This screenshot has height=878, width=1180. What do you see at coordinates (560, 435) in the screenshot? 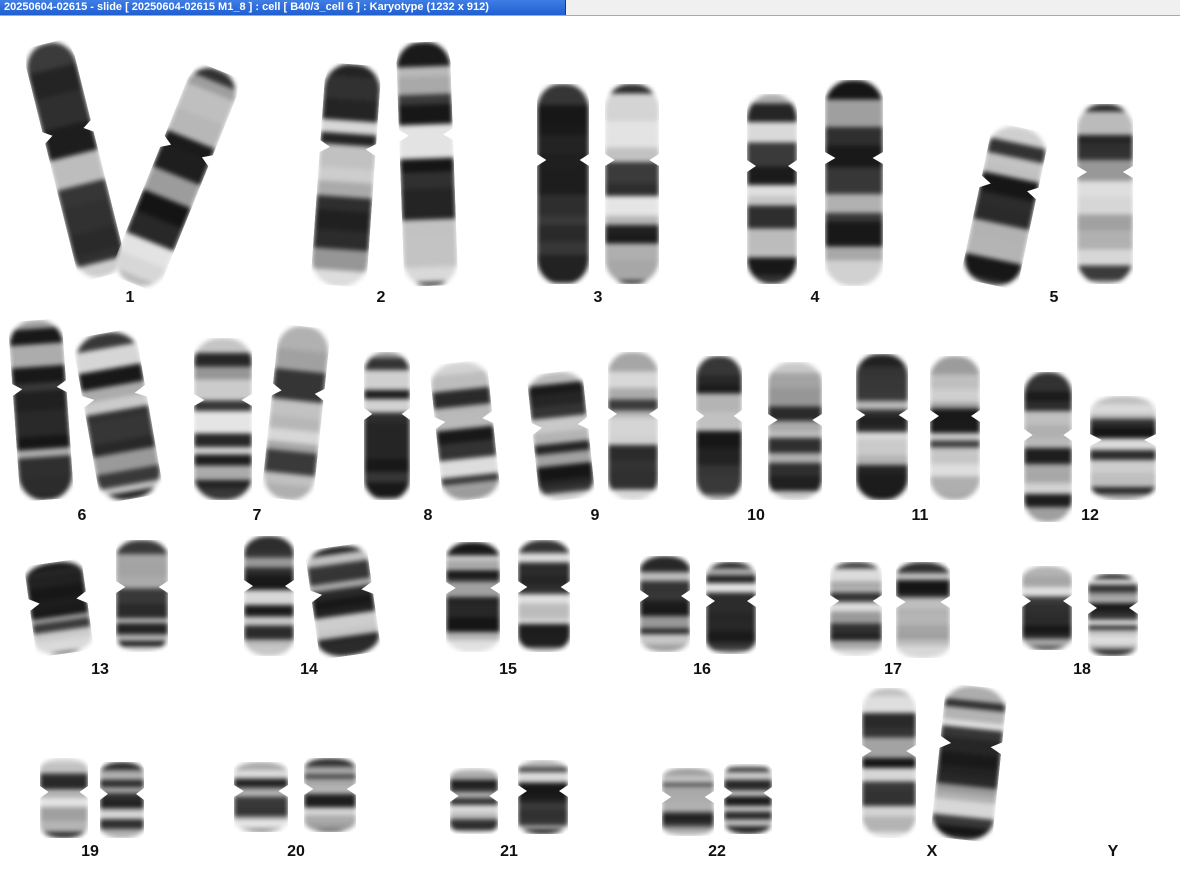
I see `chromosome-9-a` at bounding box center [560, 435].